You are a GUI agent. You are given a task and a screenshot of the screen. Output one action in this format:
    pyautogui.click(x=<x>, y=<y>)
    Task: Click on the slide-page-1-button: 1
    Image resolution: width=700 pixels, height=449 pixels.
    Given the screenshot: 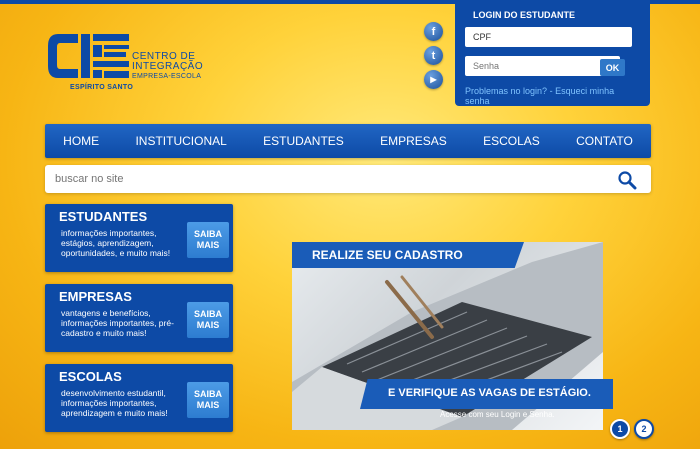 What is the action you would take?
    pyautogui.click(x=620, y=429)
    